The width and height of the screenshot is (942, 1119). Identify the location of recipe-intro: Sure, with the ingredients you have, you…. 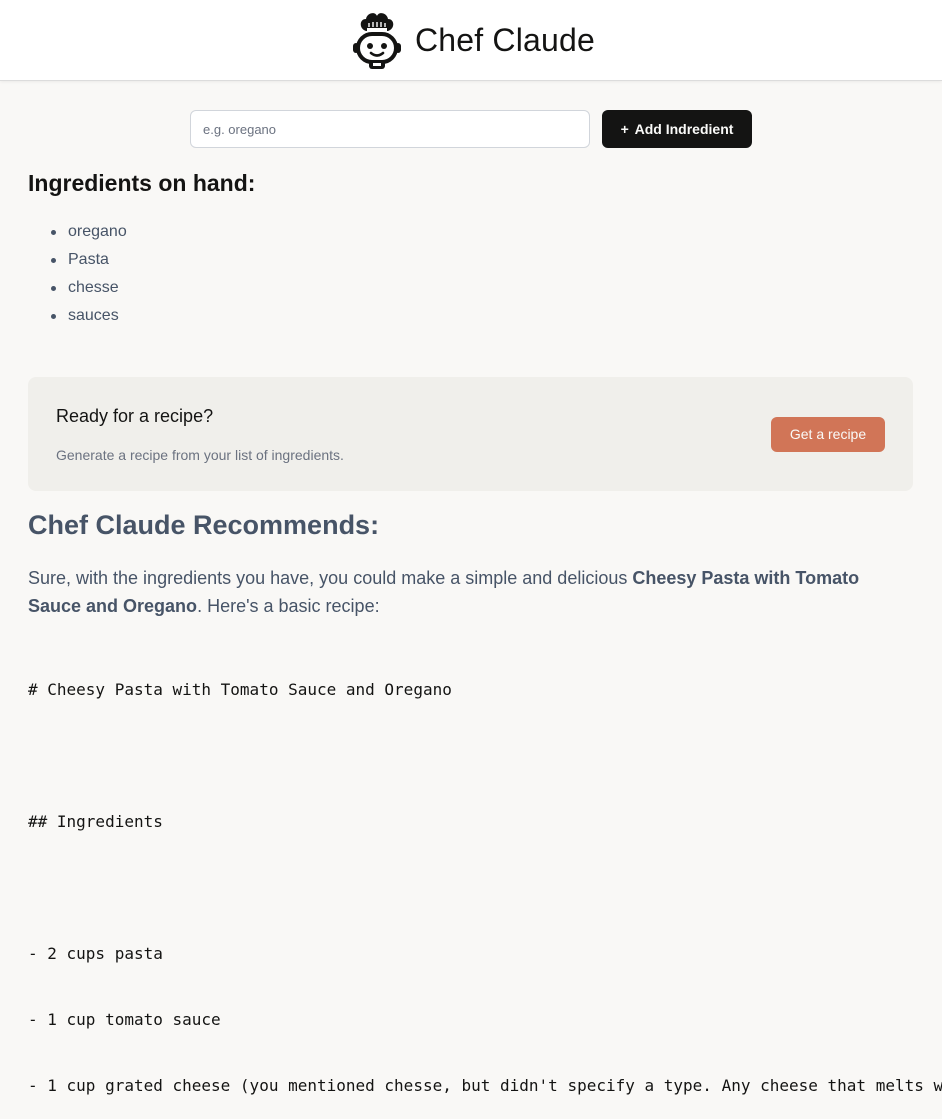
(468, 592).